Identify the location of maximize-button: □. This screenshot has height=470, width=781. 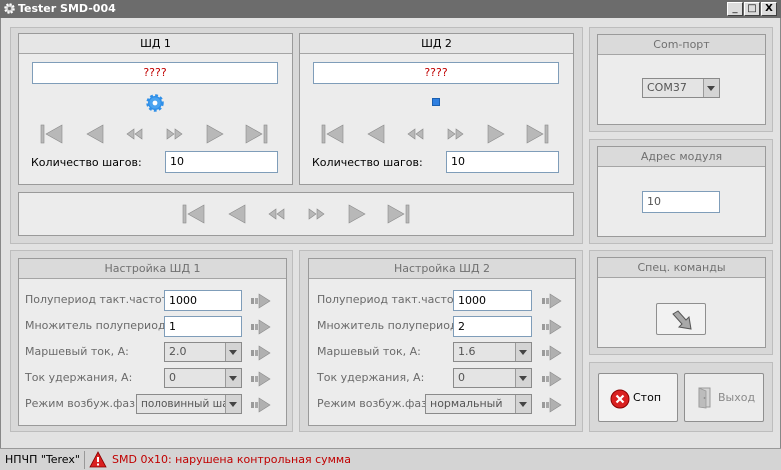
(752, 9).